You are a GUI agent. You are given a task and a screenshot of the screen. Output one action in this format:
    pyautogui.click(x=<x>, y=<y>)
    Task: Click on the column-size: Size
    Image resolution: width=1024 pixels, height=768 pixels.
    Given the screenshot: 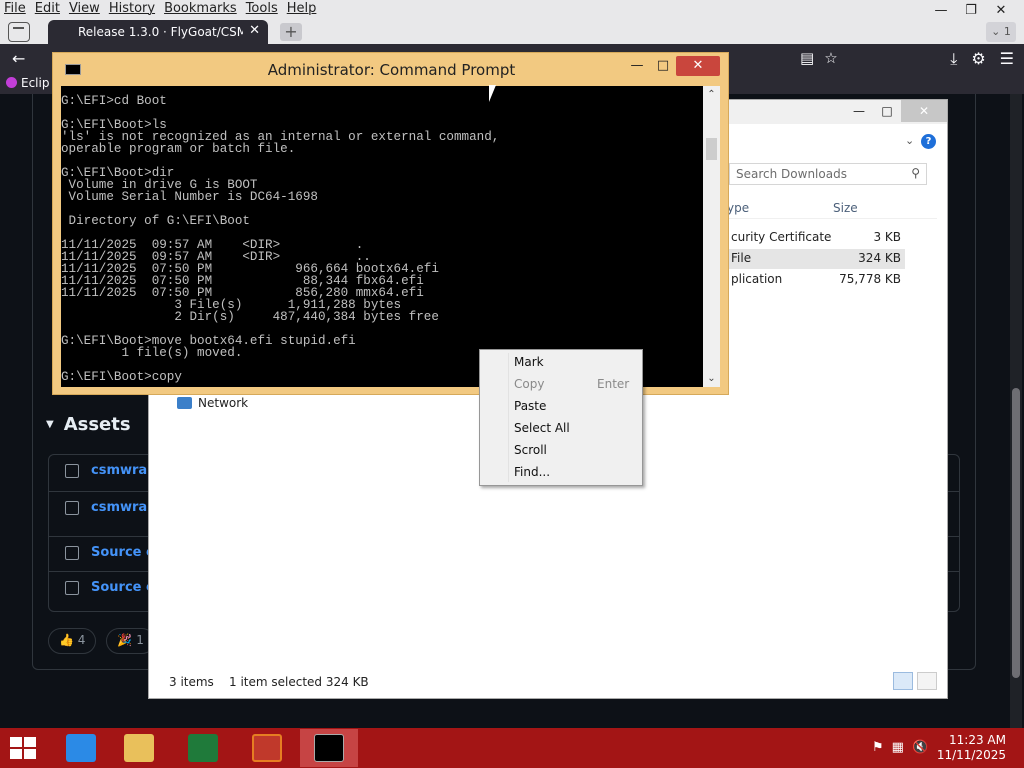 What is the action you would take?
    pyautogui.click(x=845, y=208)
    